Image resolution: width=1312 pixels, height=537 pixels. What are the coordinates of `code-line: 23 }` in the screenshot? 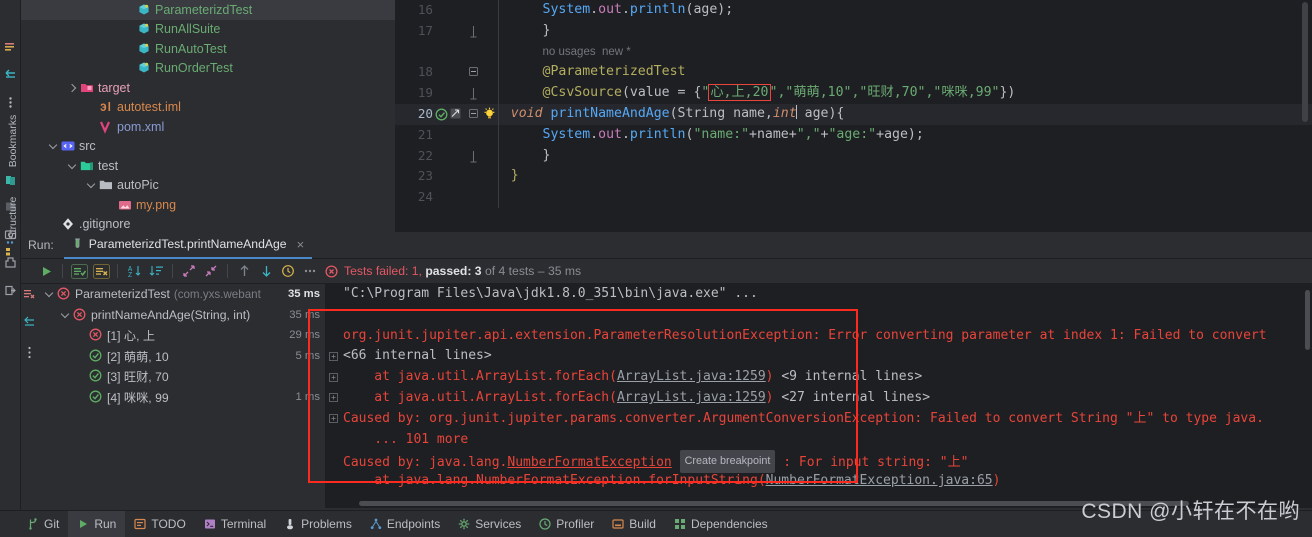 It's located at (853, 177).